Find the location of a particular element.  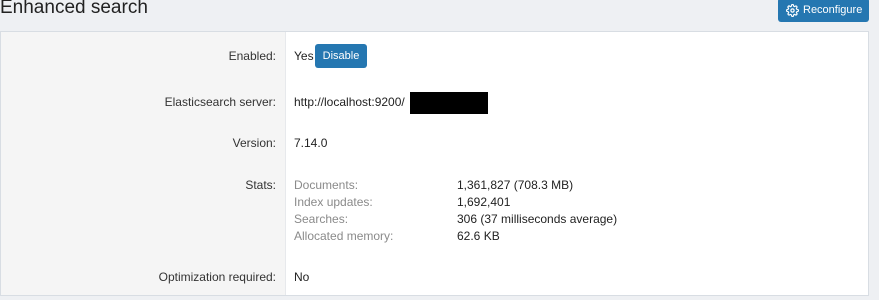

reconfigure-button: Reconfigure is located at coordinates (823, 11).